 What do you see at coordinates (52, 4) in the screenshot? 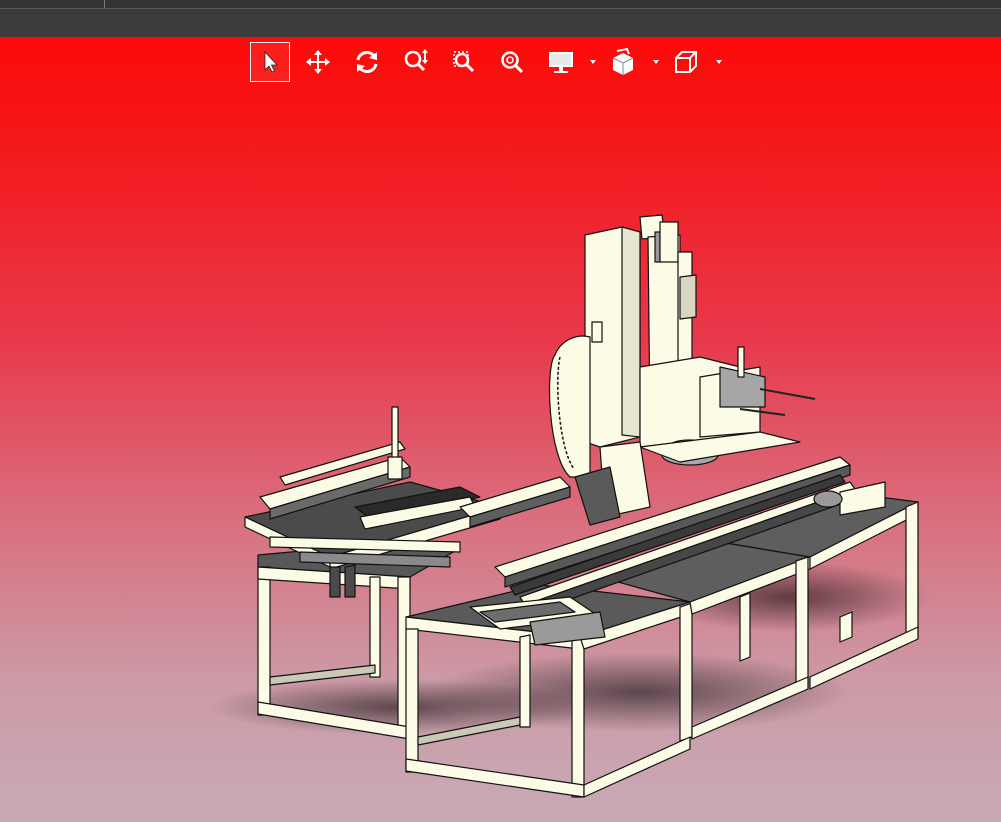
I see `document-tab` at bounding box center [52, 4].